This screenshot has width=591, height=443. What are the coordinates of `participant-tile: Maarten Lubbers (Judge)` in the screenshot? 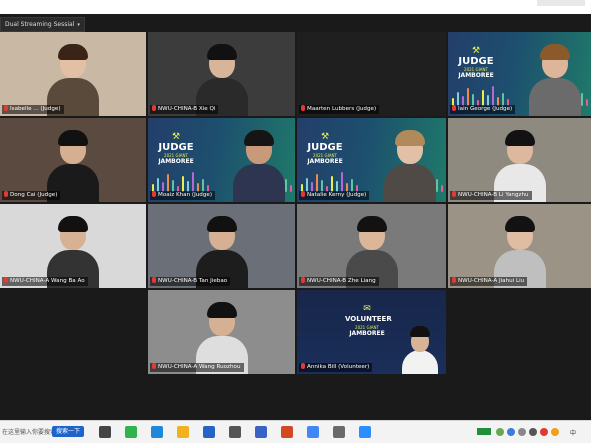 It's located at (371, 74).